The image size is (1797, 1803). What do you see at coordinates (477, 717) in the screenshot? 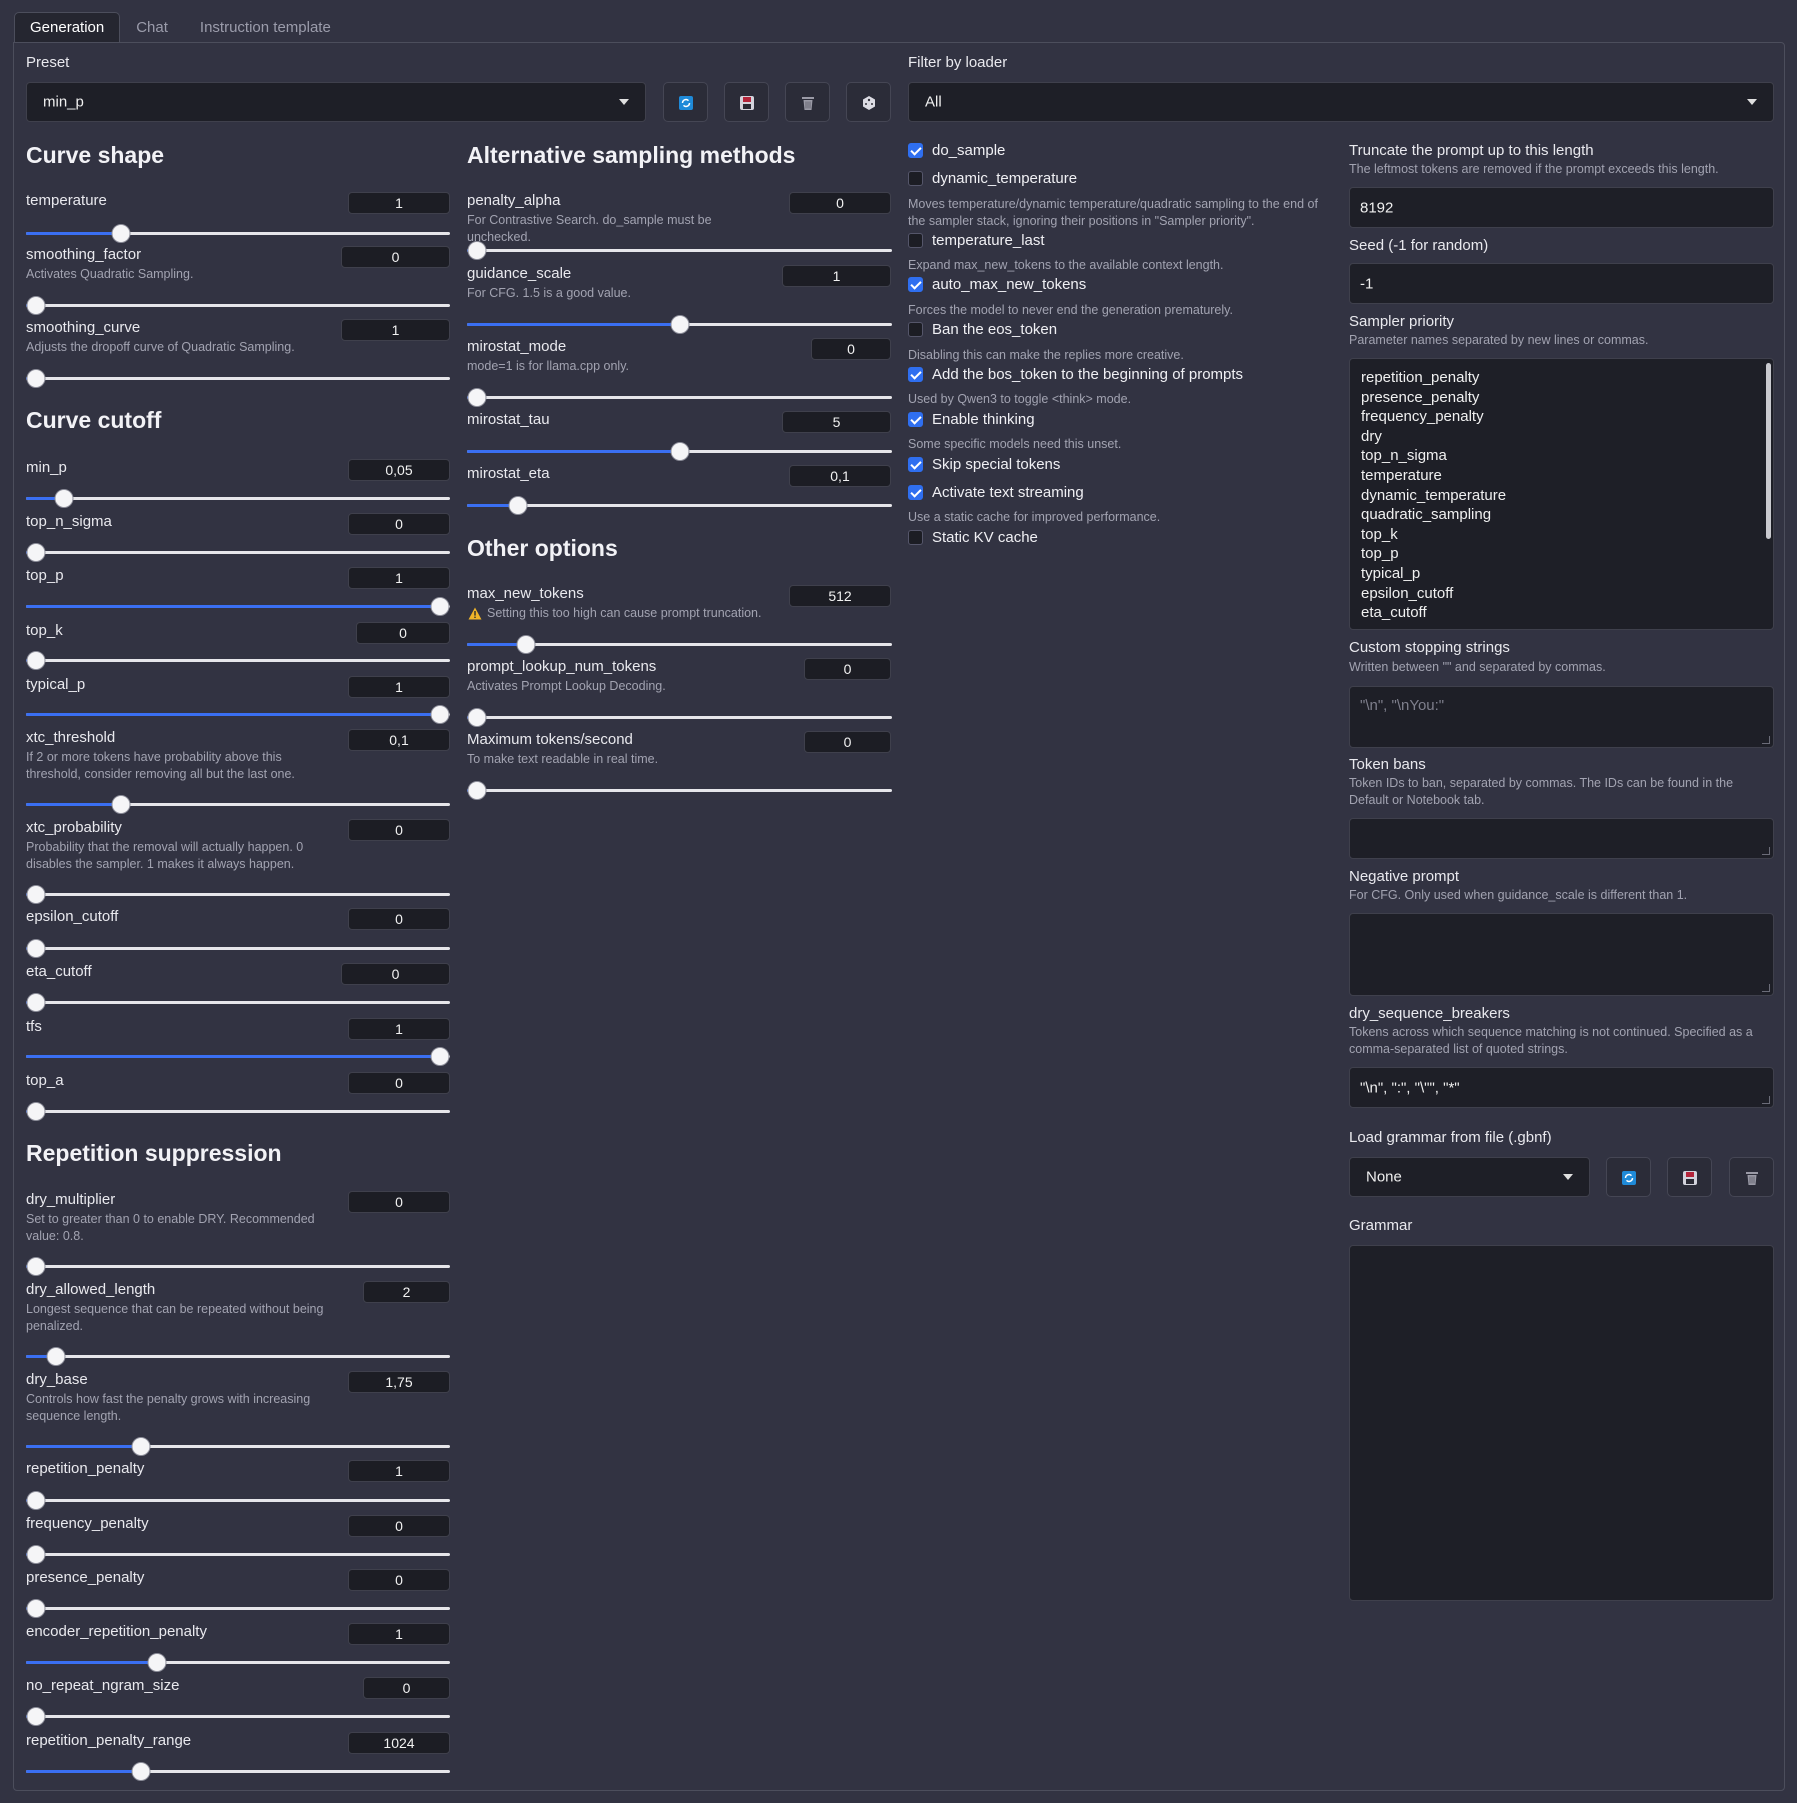
I see `prompt-lookup-num-tokens-slider-handle` at bounding box center [477, 717].